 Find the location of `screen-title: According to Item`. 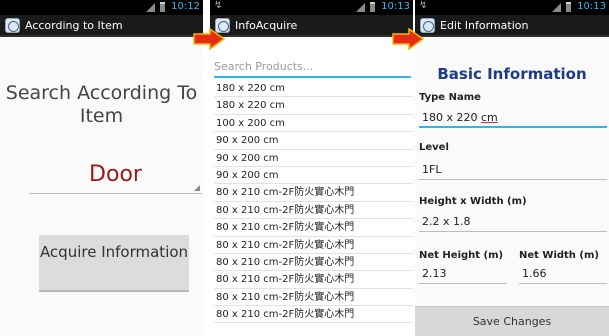

screen-title: According to Item is located at coordinates (74, 25).